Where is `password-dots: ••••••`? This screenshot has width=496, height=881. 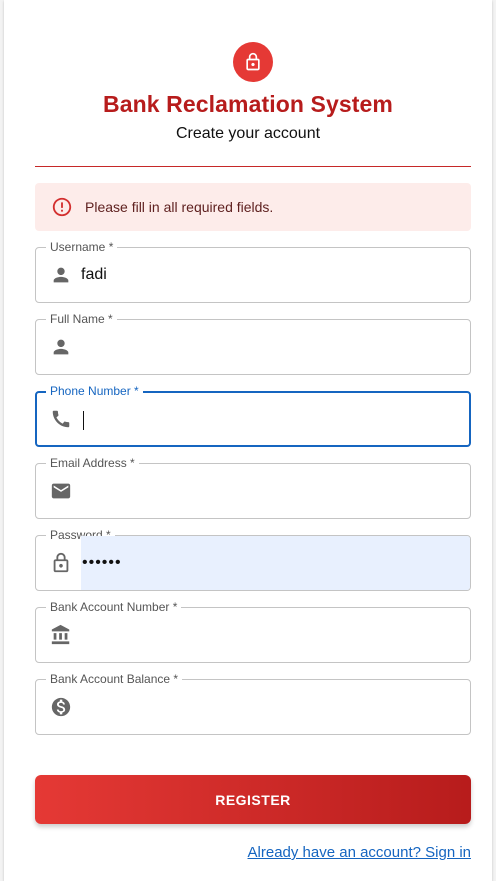
password-dots: •••••• is located at coordinates (102, 562).